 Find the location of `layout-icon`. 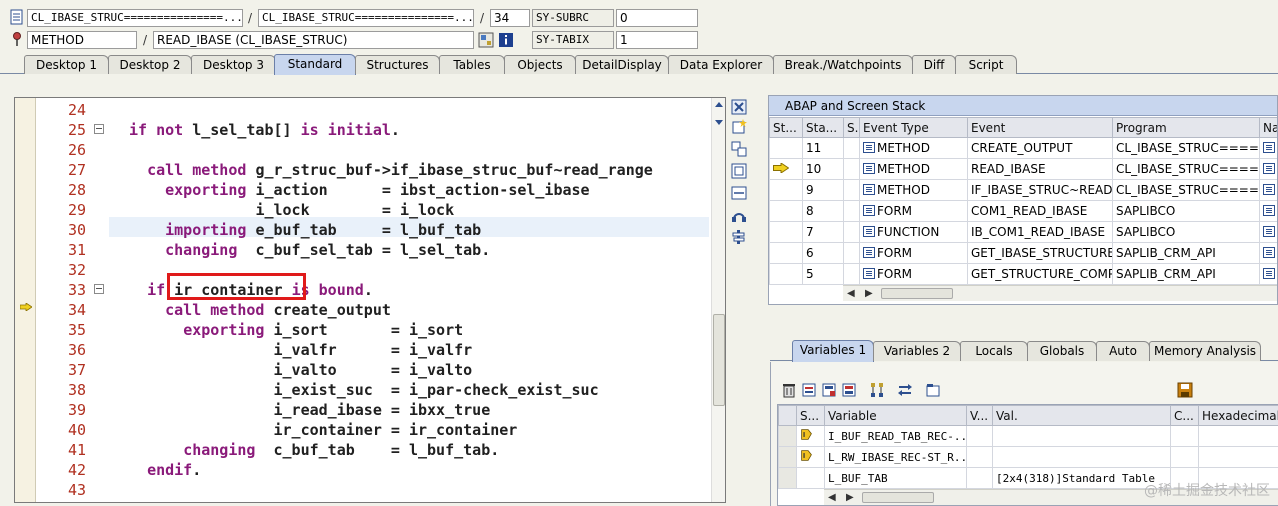

layout-icon is located at coordinates (486, 40).